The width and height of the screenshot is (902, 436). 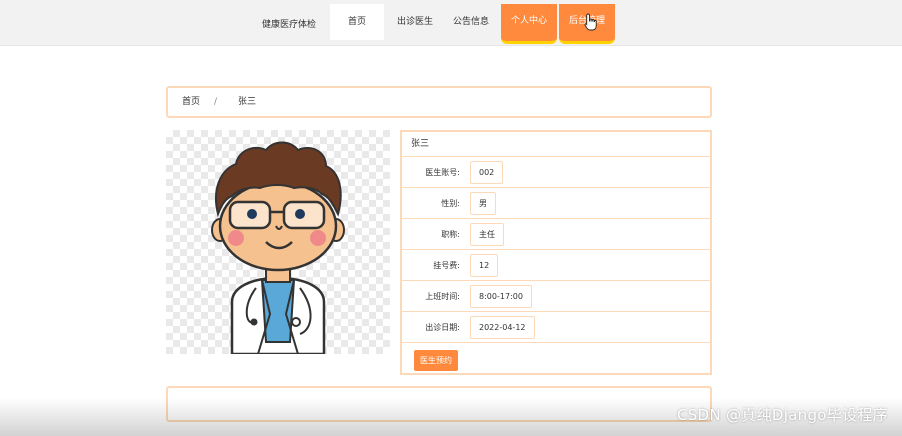 What do you see at coordinates (471, 22) in the screenshot?
I see `nav-notices: 公告信息` at bounding box center [471, 22].